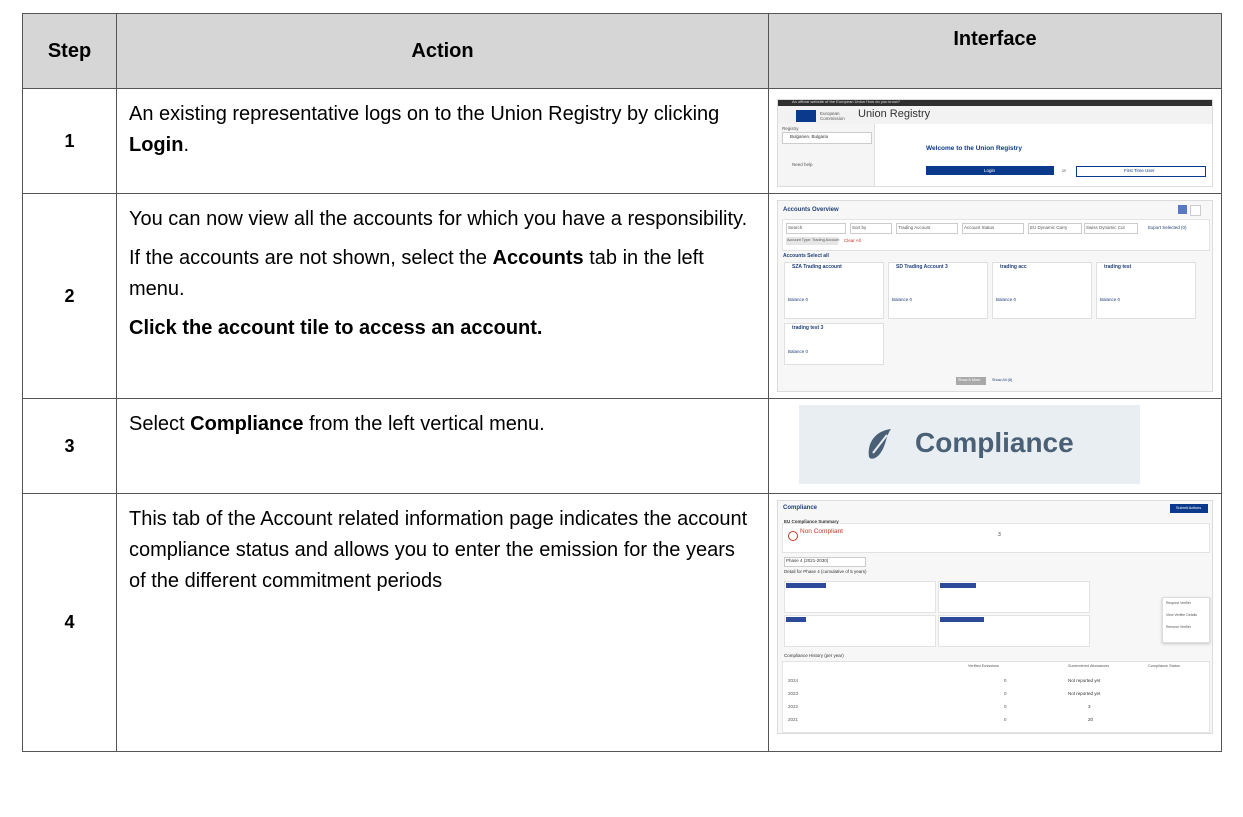 The height and width of the screenshot is (817, 1243). I want to click on compliance-title: Compliance, so click(800, 508).